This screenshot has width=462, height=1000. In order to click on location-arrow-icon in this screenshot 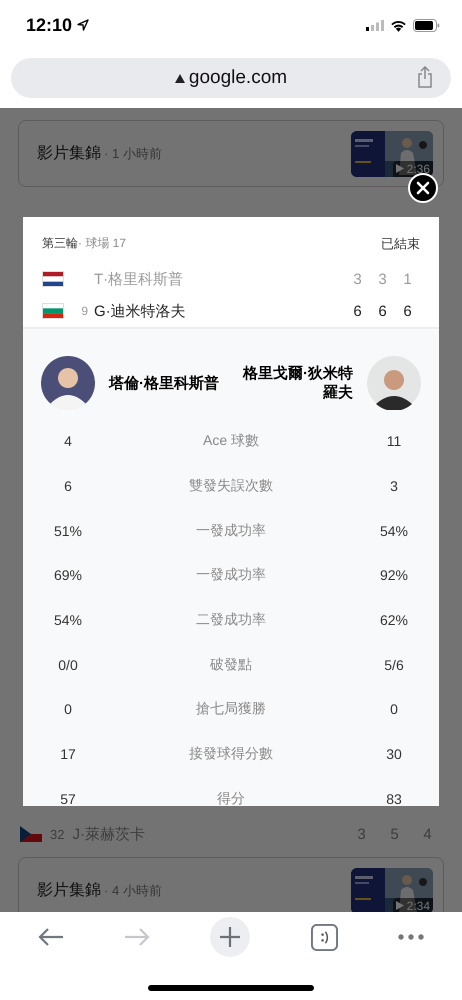, I will do `click(83, 25)`.